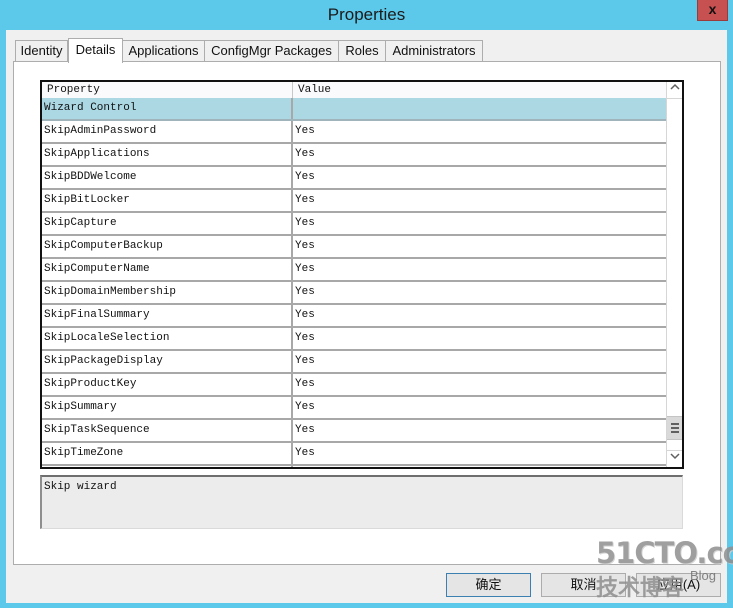 This screenshot has height=608, width=733. What do you see at coordinates (167, 453) in the screenshot?
I see `property-name-cell: SkipTimeZone` at bounding box center [167, 453].